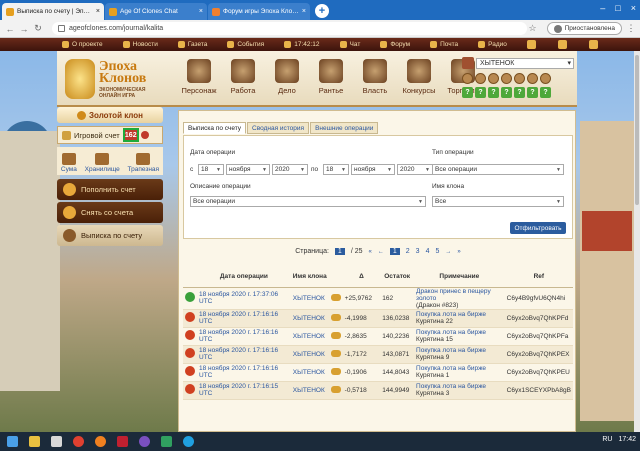 The width and height of the screenshot is (640, 451). What do you see at coordinates (244, 277) in the screenshot?
I see `col-date: Дата операции` at bounding box center [244, 277].